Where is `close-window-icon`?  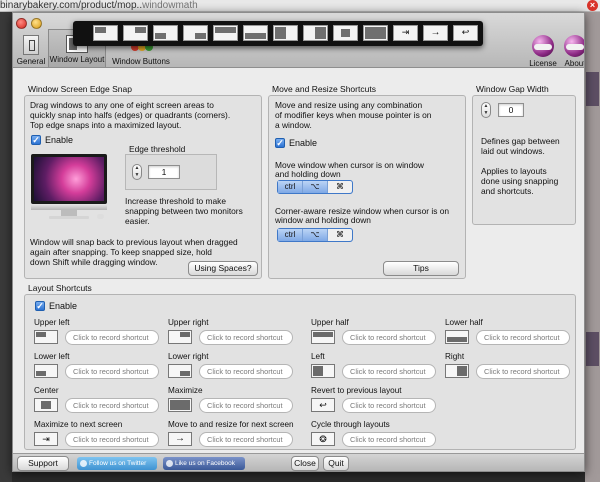 close-window-icon is located at coordinates (21, 23).